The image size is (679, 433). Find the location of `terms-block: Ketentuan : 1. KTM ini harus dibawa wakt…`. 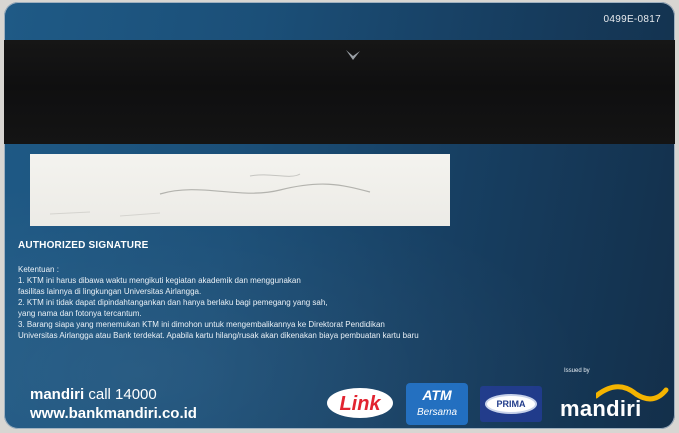

terms-block: Ketentuan : 1. KTM ini harus dibawa wakt… is located at coordinates (303, 302).